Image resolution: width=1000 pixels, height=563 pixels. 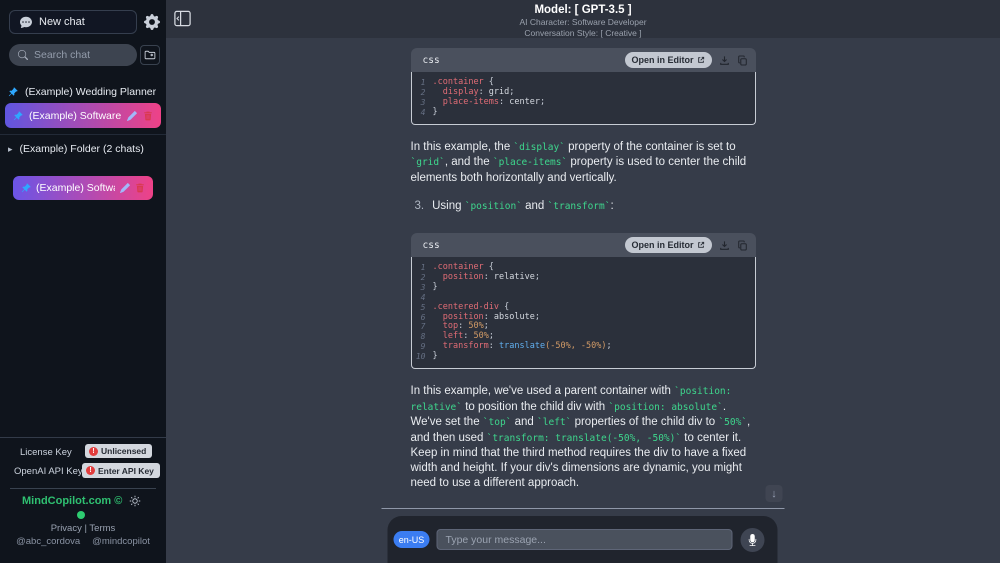 I want to click on list-marker: 3., so click(x=419, y=206).